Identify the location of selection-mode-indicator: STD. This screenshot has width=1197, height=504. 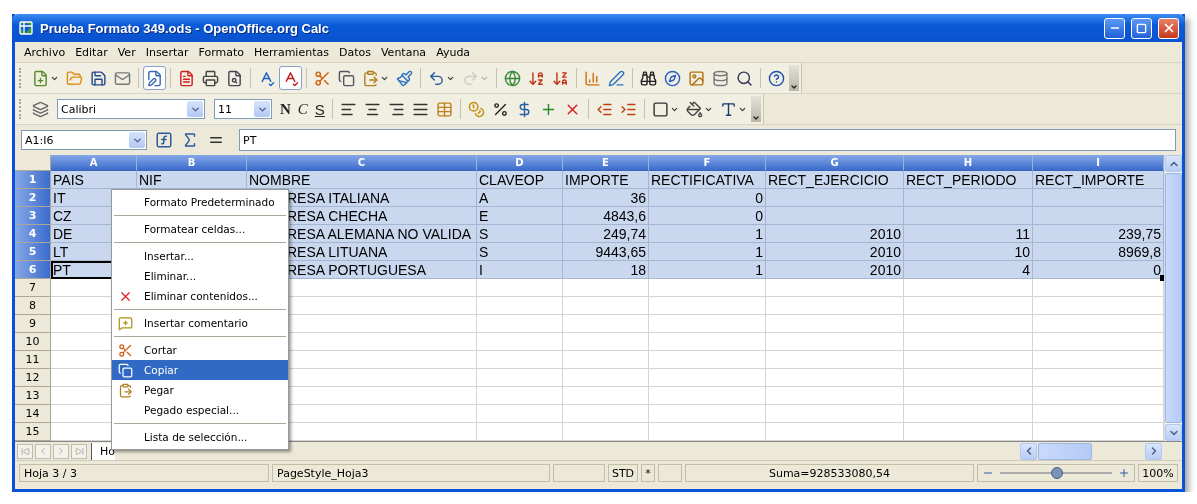
(623, 473).